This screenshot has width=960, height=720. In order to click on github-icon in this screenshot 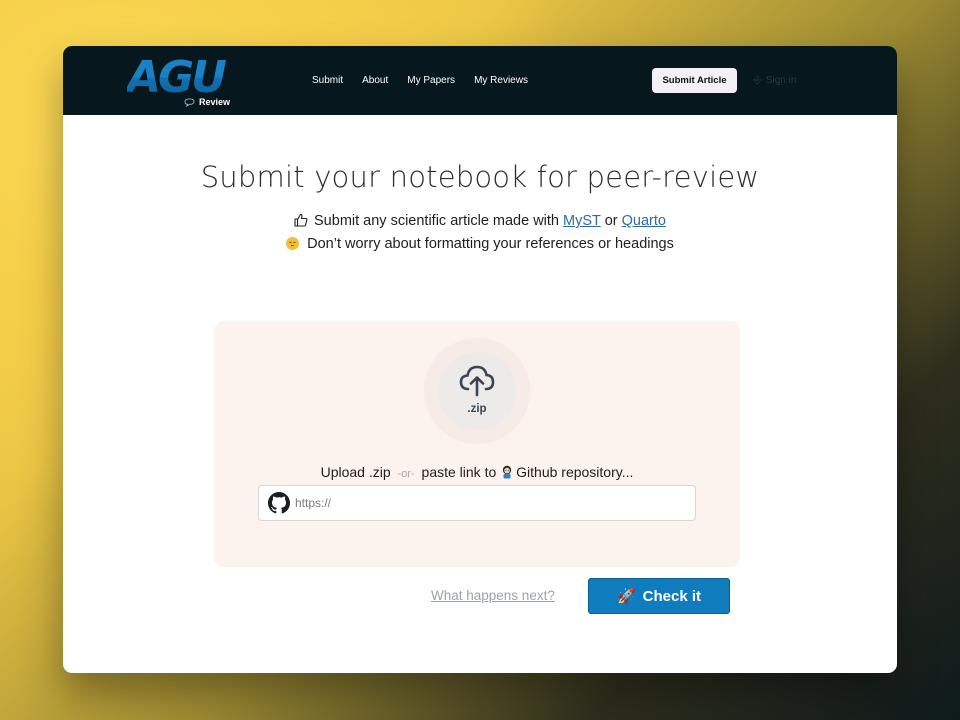, I will do `click(279, 503)`.